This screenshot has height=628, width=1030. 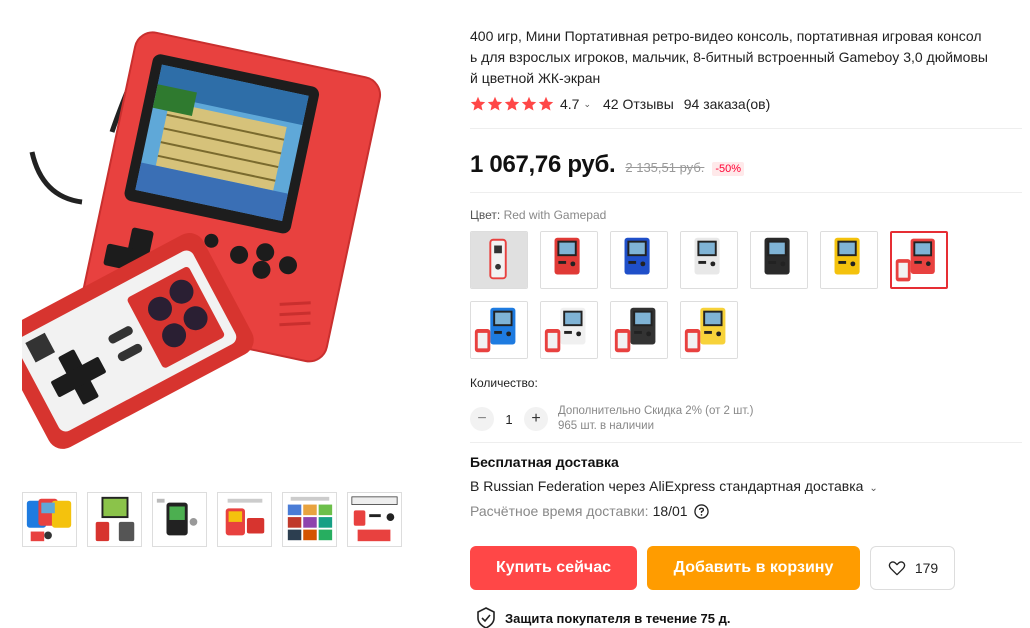 I want to click on quantity-value: 1, so click(x=509, y=419).